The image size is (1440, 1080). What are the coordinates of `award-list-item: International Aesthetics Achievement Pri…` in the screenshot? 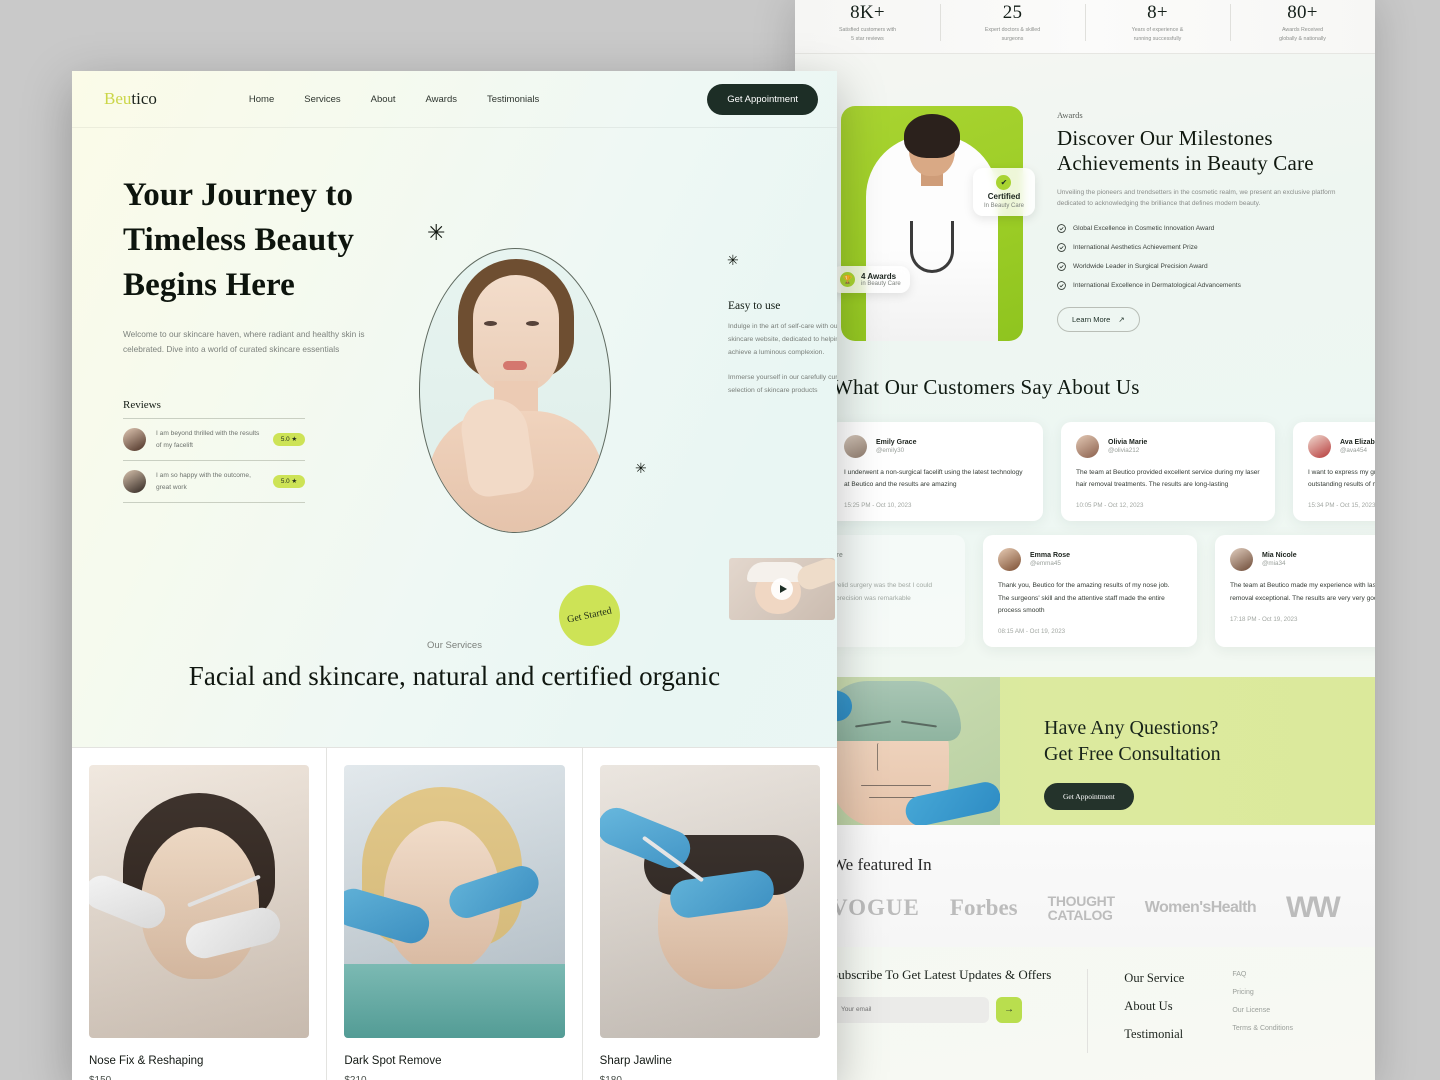 It's located at (1216, 247).